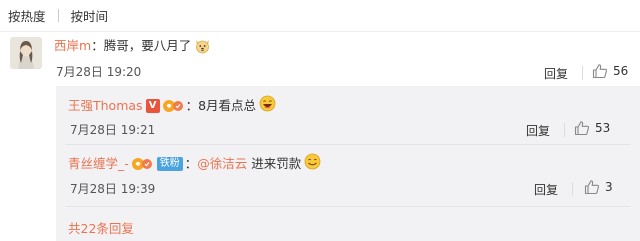 Image resolution: width=640 pixels, height=241 pixels. I want to click on dog-emoji-icon, so click(202, 48).